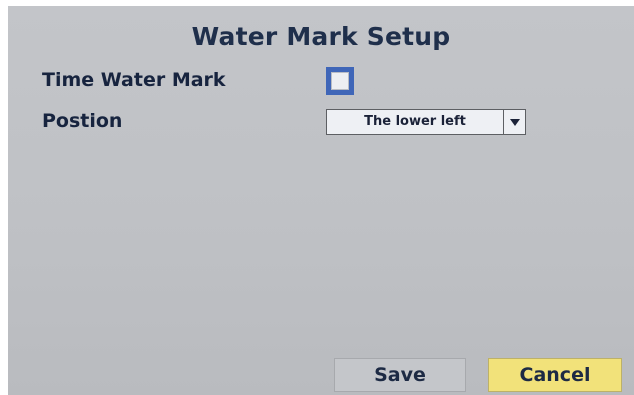 Image resolution: width=634 pixels, height=395 pixels. Describe the element at coordinates (134, 80) in the screenshot. I see `time-water-mark-label: Time Water Mark` at that location.